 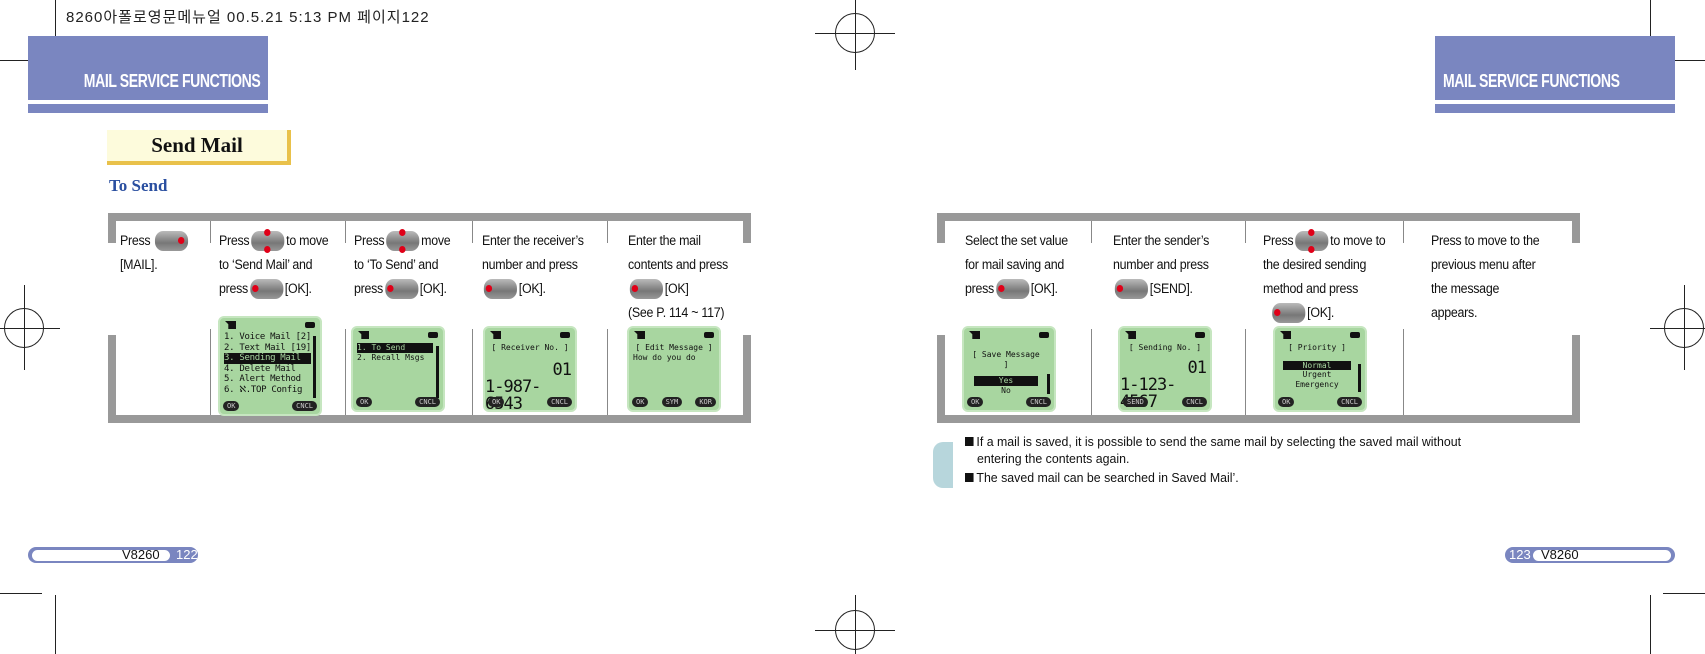 What do you see at coordinates (248, 17) in the screenshot?
I see `print-header: 8260아폴로영문메뉴얼 00.5.21 5:13 PM 페이지122` at bounding box center [248, 17].